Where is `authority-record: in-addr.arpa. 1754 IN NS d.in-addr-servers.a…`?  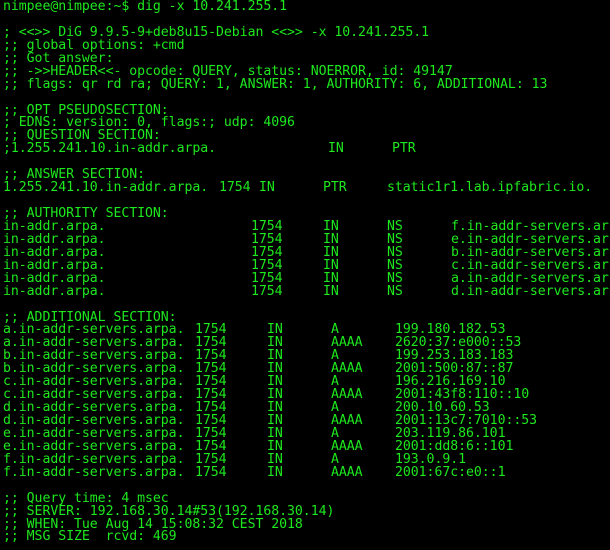 authority-record: in-addr.arpa. 1754 IN NS d.in-addr-servers.a… is located at coordinates (306, 291).